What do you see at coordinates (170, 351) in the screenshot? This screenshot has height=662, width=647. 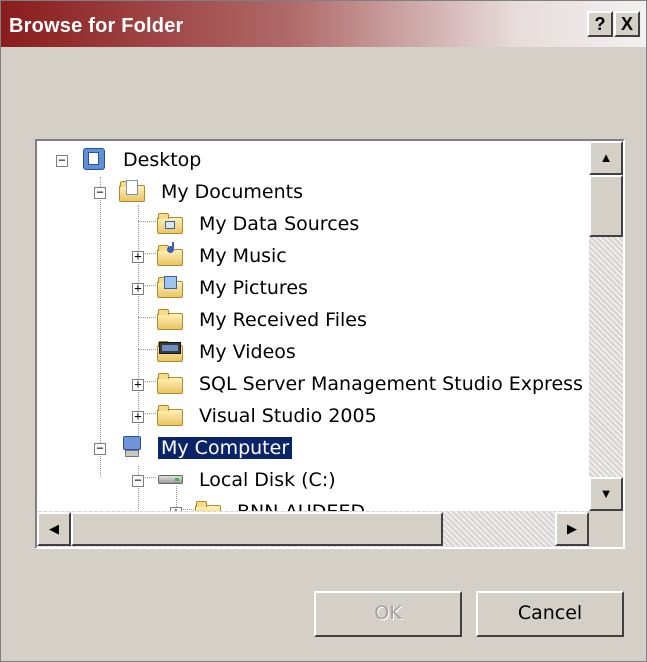 I see `videos-folder-icon` at bounding box center [170, 351].